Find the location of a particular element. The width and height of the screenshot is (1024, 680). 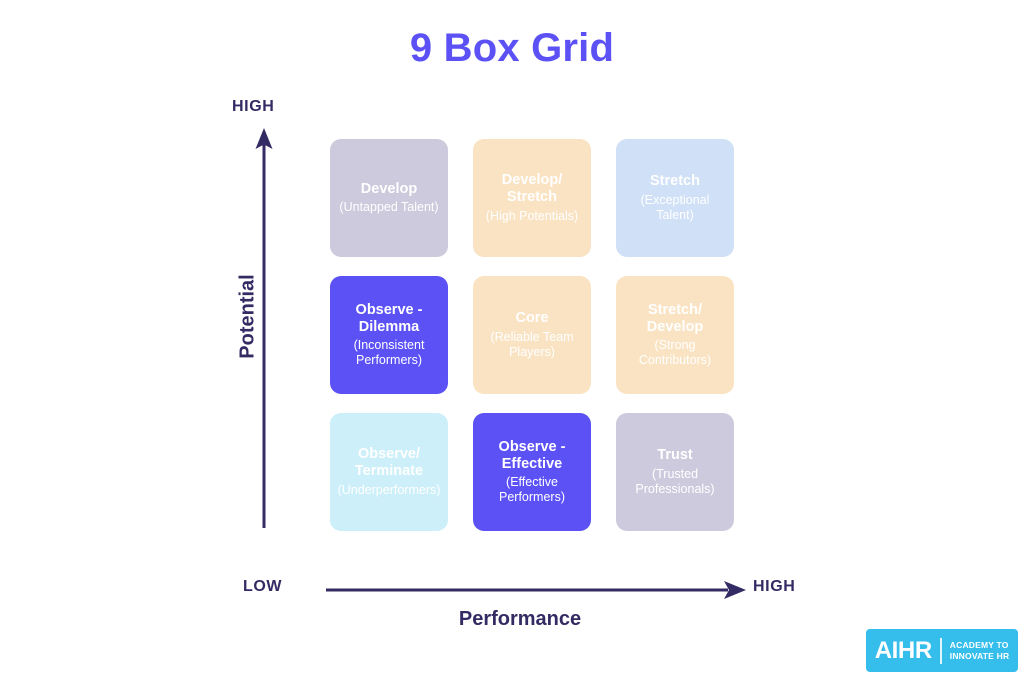

grid-cell-title: Develop is located at coordinates (389, 188).